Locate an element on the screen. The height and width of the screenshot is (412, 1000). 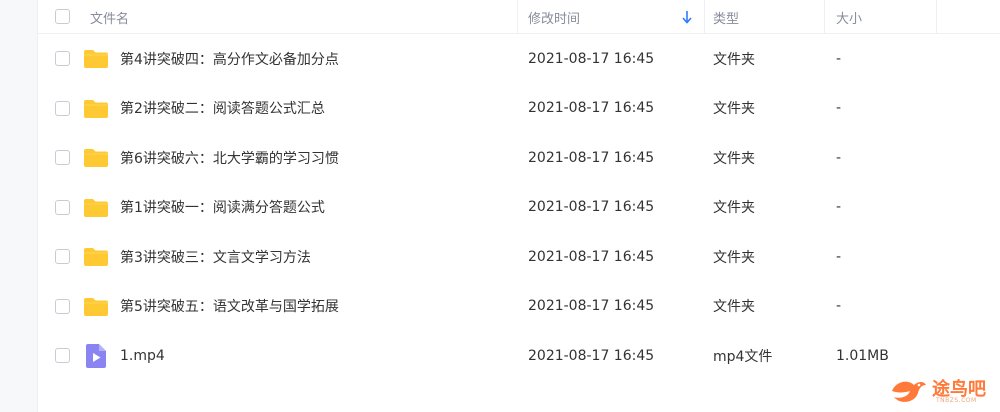
video-file-icon is located at coordinates (96, 356).